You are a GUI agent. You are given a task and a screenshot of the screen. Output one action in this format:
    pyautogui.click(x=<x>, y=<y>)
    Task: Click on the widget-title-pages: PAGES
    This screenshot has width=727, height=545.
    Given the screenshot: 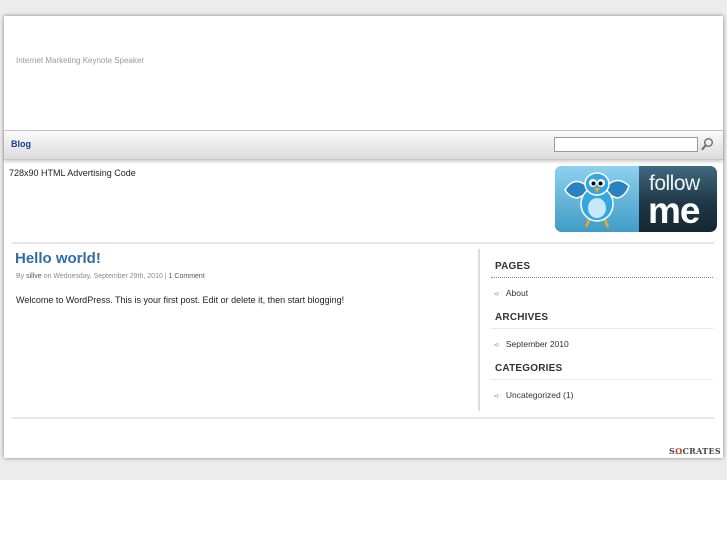 What is the action you would take?
    pyautogui.click(x=513, y=266)
    